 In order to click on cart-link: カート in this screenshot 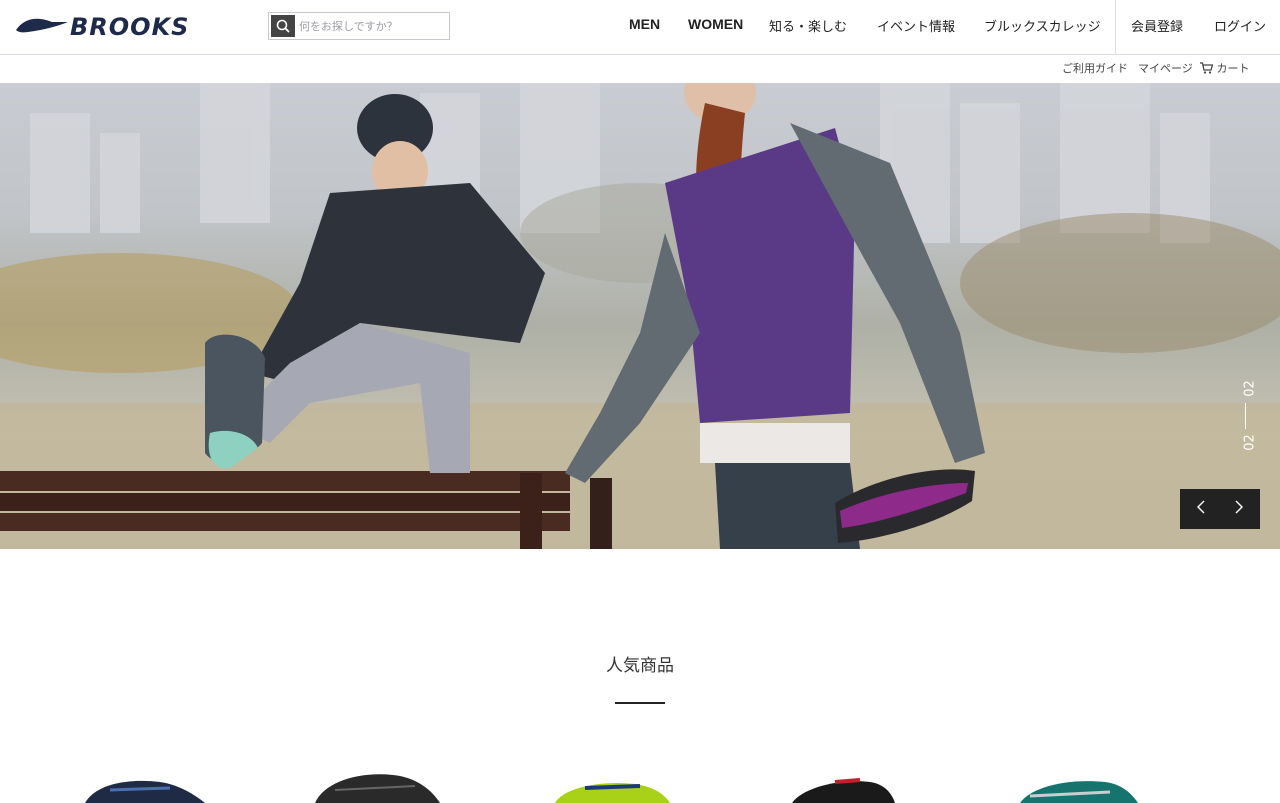, I will do `click(1225, 68)`.